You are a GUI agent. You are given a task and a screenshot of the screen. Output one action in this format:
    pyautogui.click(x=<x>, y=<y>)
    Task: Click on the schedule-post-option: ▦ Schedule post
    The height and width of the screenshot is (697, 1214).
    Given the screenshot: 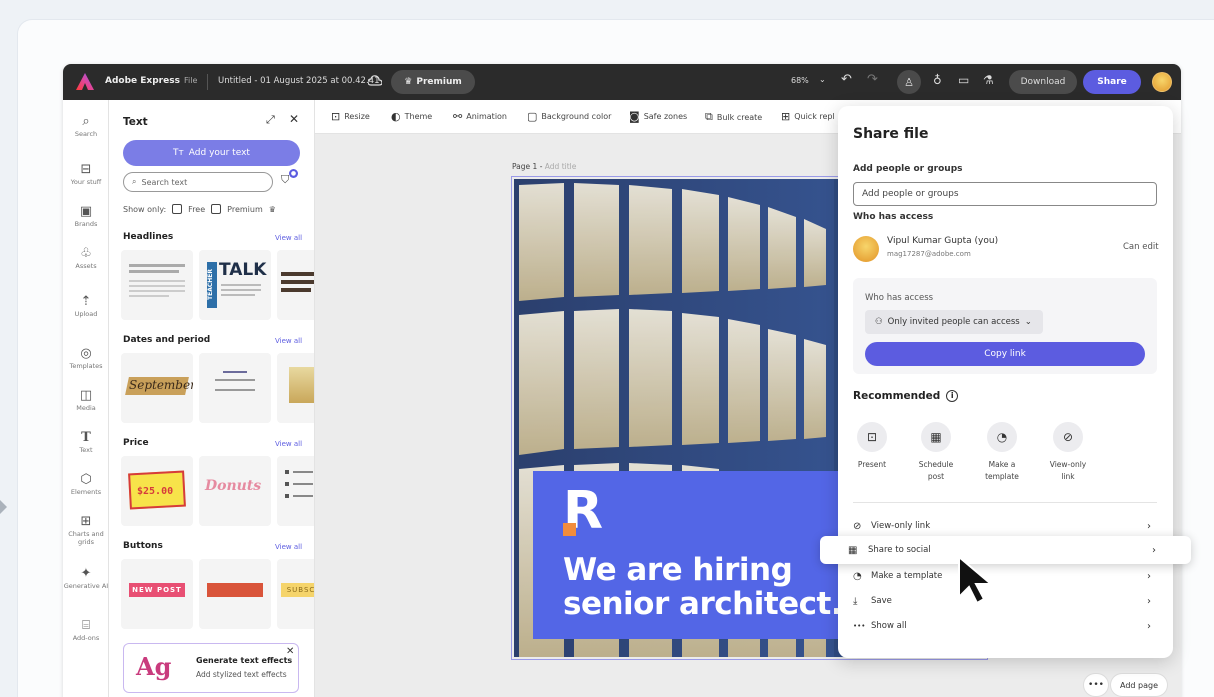 What is the action you would take?
    pyautogui.click(x=936, y=452)
    